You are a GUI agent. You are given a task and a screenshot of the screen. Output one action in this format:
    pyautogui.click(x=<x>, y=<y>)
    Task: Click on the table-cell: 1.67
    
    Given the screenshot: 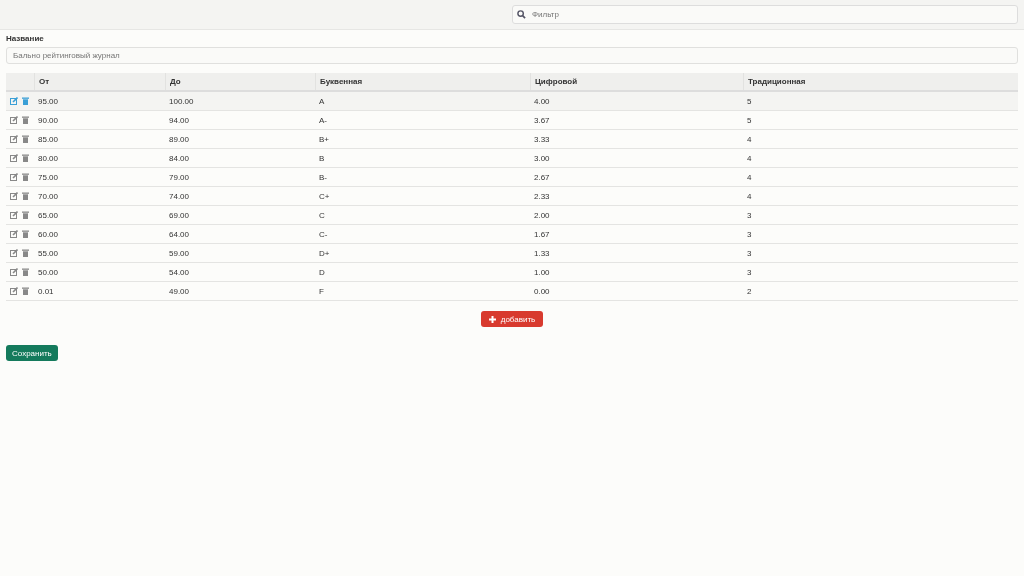 What is the action you would take?
    pyautogui.click(x=542, y=234)
    